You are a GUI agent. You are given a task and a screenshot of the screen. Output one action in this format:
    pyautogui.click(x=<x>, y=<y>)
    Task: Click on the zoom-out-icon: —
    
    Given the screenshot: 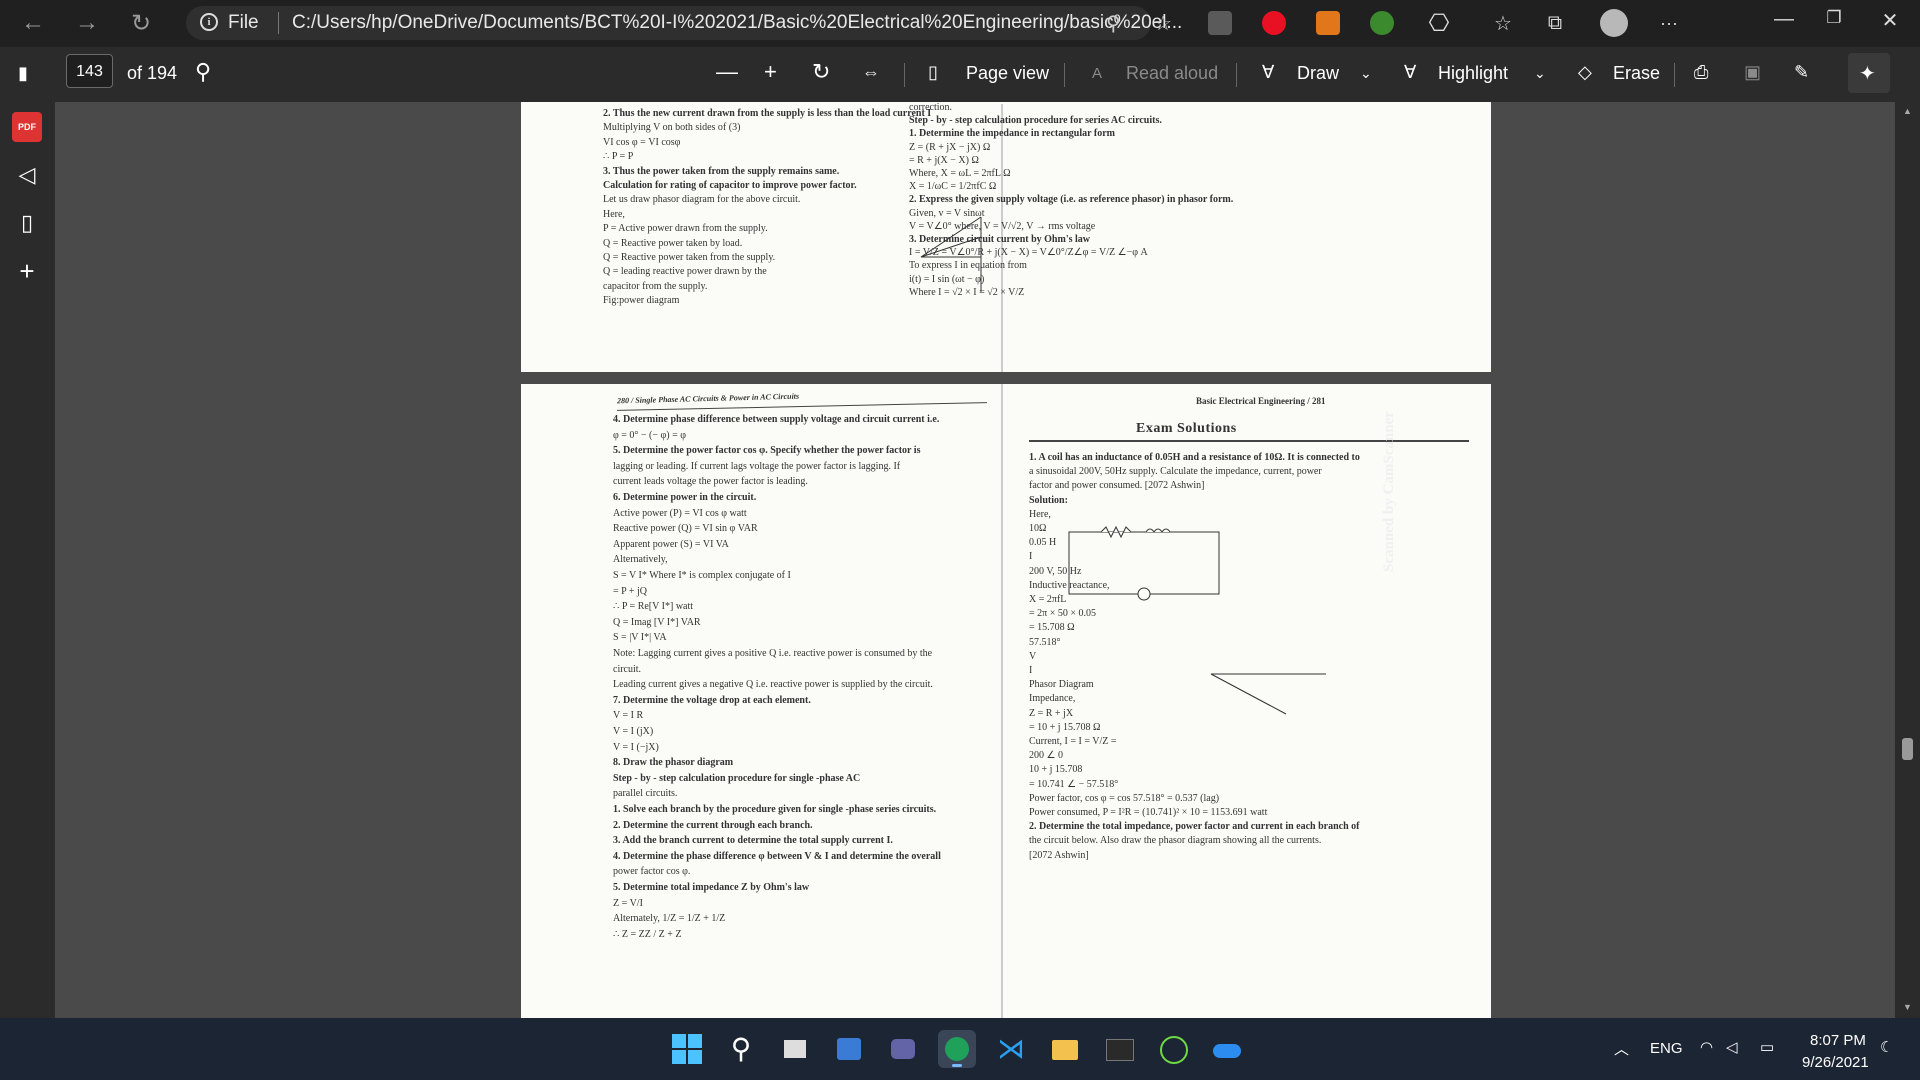 What is the action you would take?
    pyautogui.click(x=727, y=72)
    